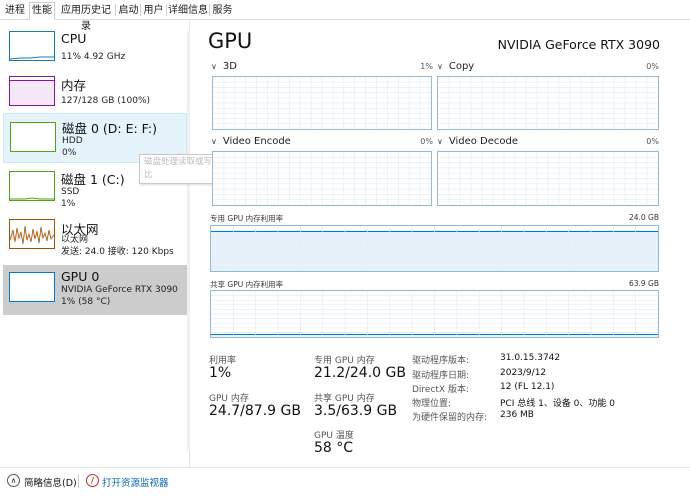  Describe the element at coordinates (426, 66) in the screenshot. I see `engine-percent: 1%` at that location.